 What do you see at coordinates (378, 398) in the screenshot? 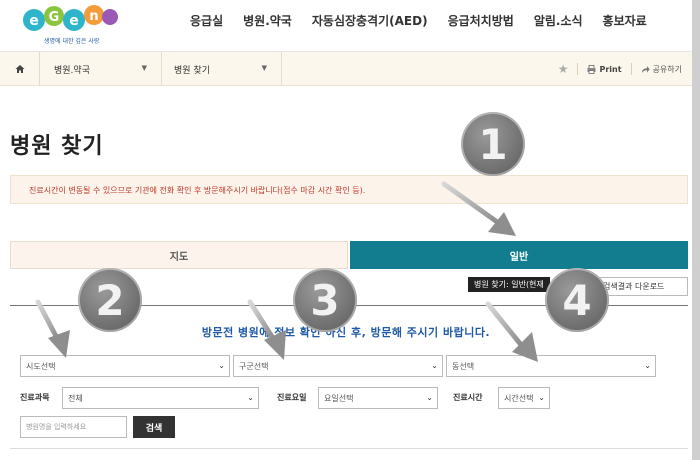
I see `day-select: 요일선택 ⌄` at bounding box center [378, 398].